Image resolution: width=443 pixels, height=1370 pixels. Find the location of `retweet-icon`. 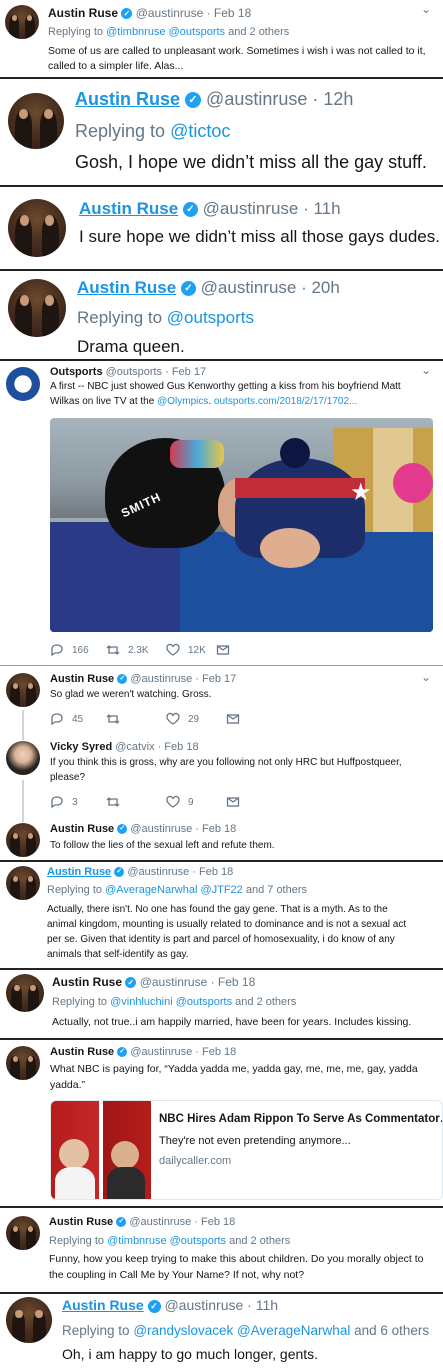

retweet-icon is located at coordinates (113, 802).